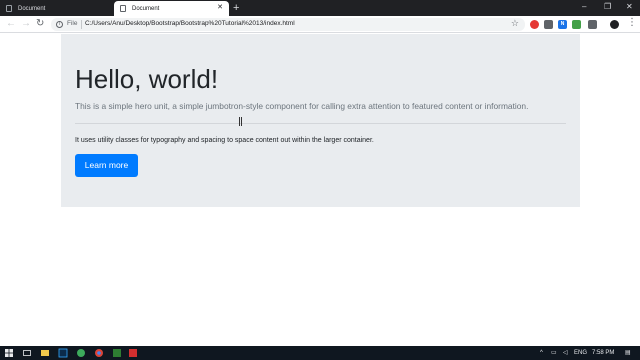 Image resolution: width=640 pixels, height=360 pixels. What do you see at coordinates (320, 8) in the screenshot?
I see `tab-strip: Document Document ✕ + – ❐ ✕` at bounding box center [320, 8].